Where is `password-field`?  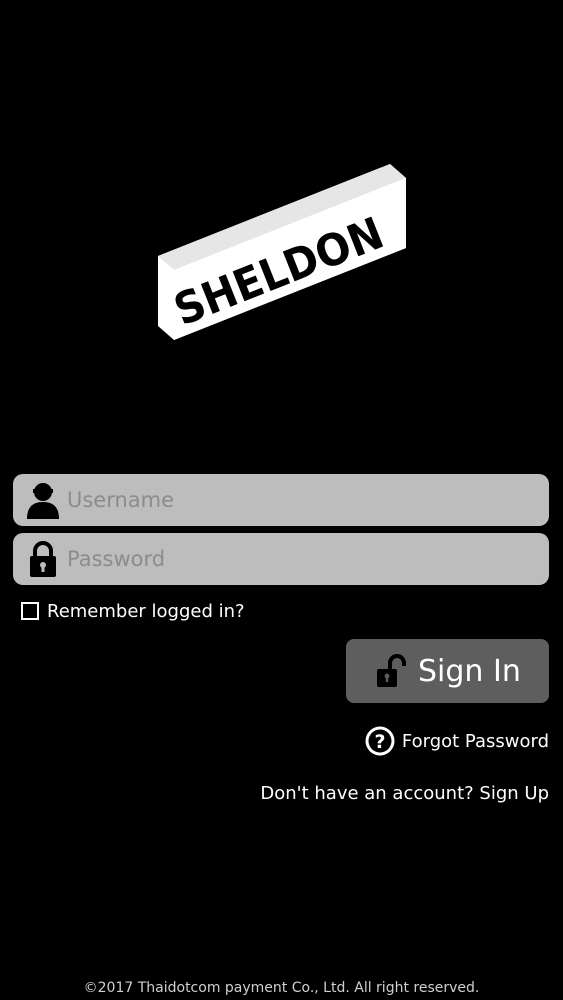
password-field is located at coordinates (281, 559).